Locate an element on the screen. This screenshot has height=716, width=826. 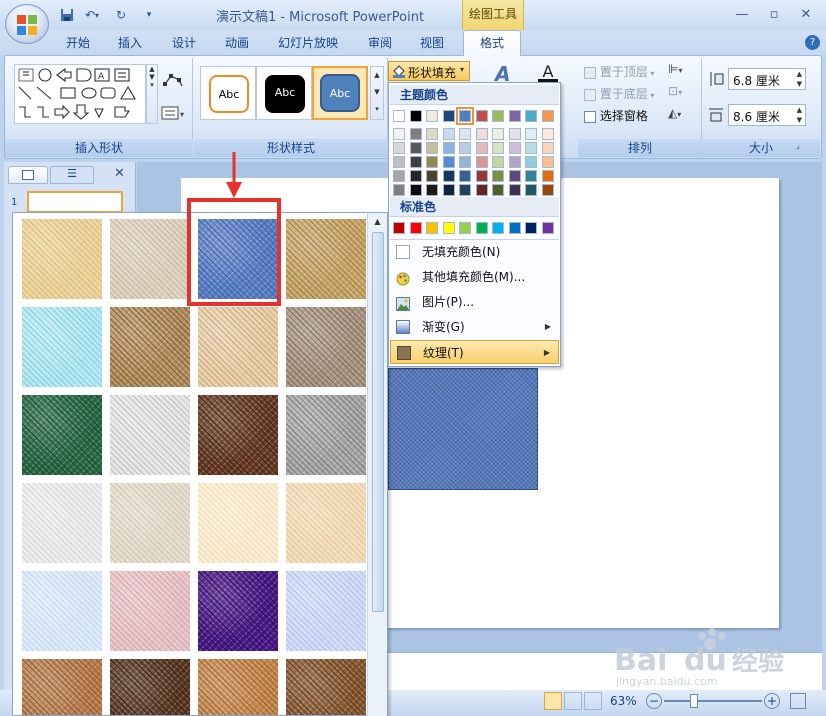
scroll-up-icon: ▲ is located at coordinates (377, 221).